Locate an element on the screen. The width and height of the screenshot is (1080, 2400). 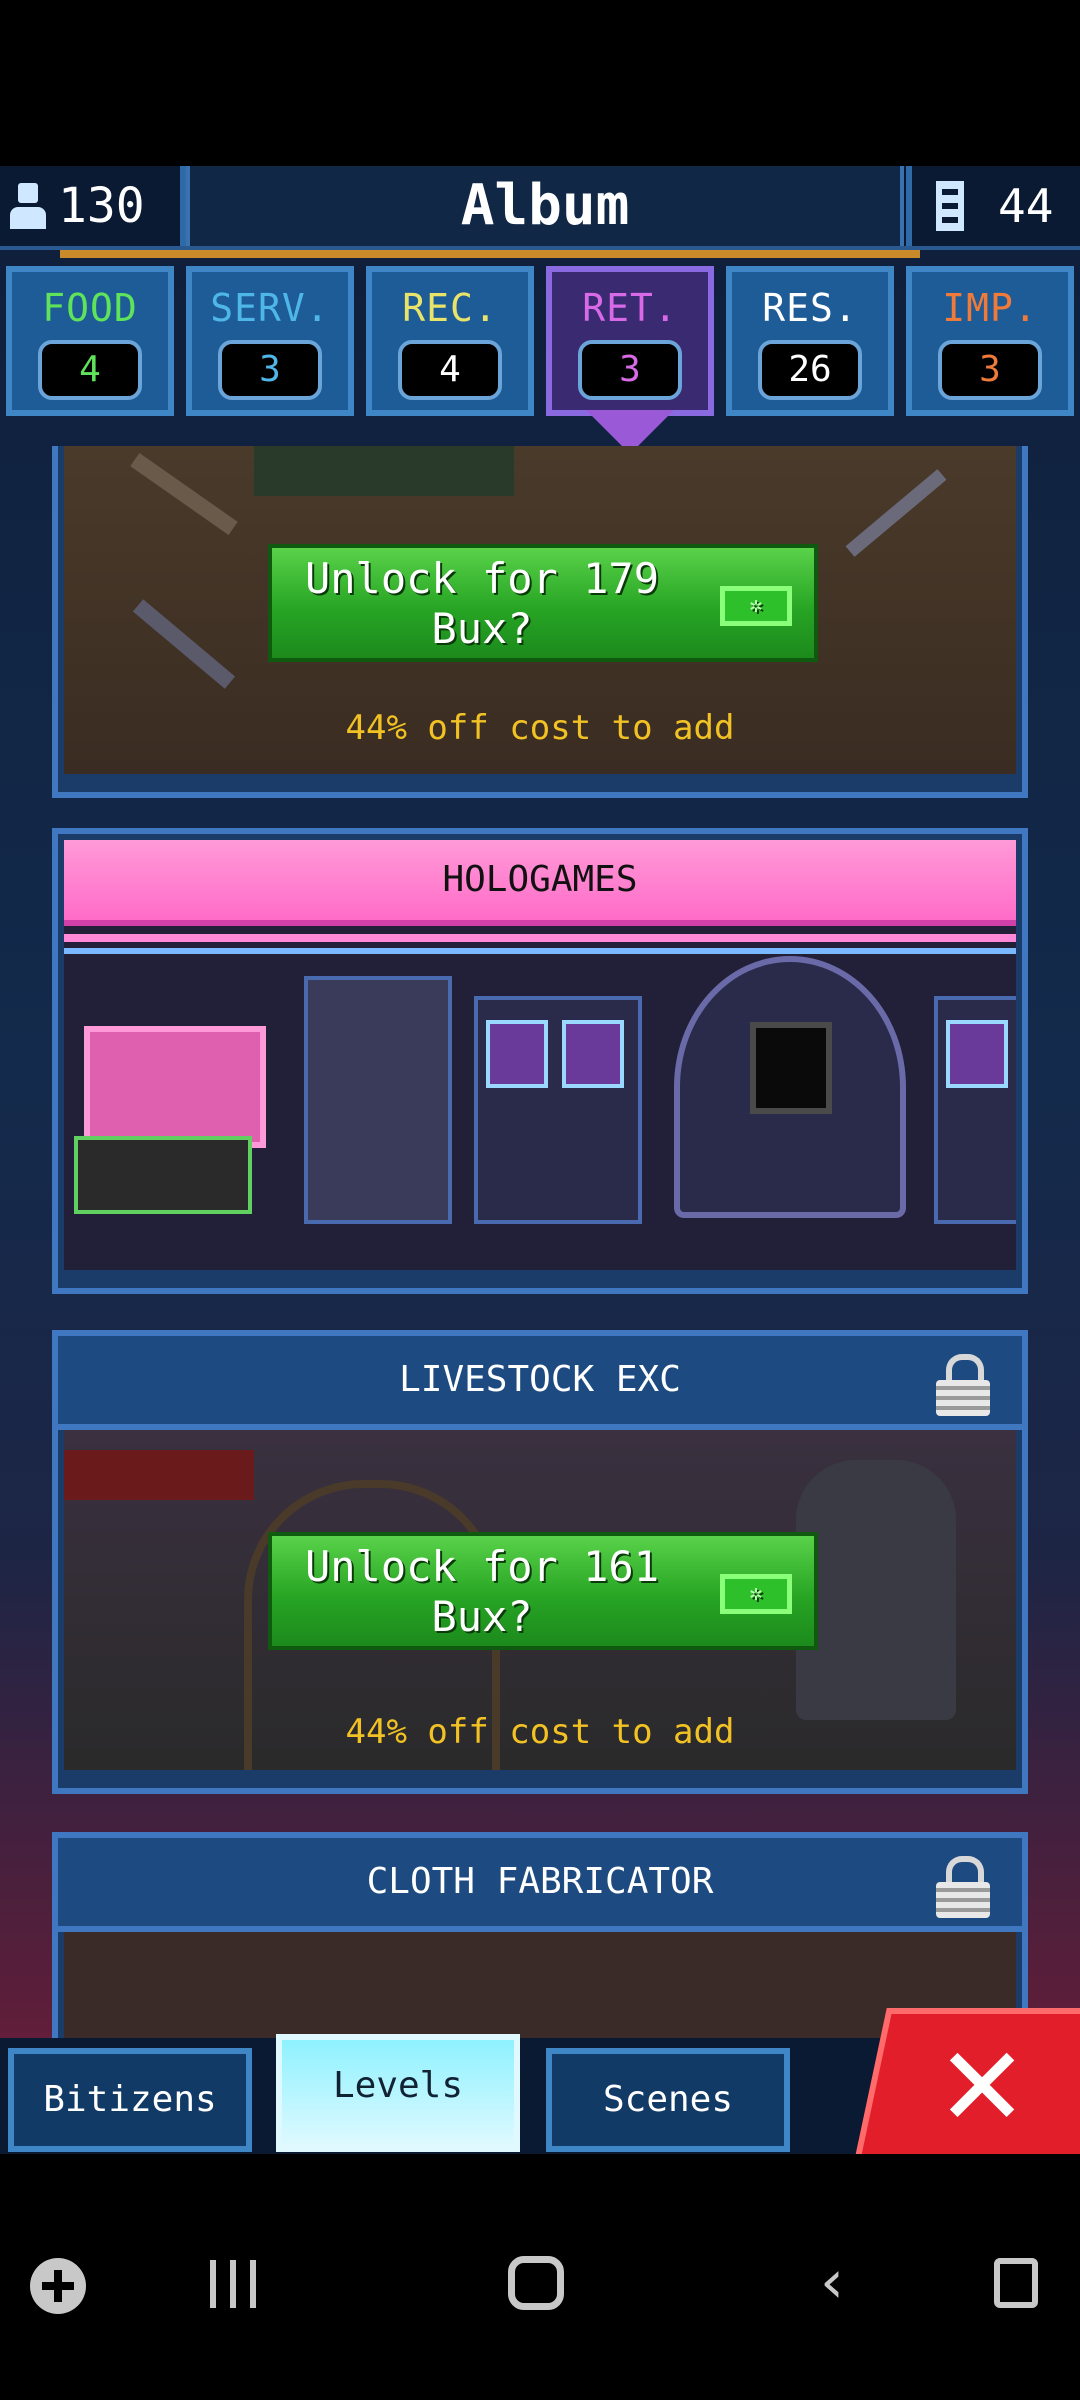
population-counter: 130 is located at coordinates (93, 206).